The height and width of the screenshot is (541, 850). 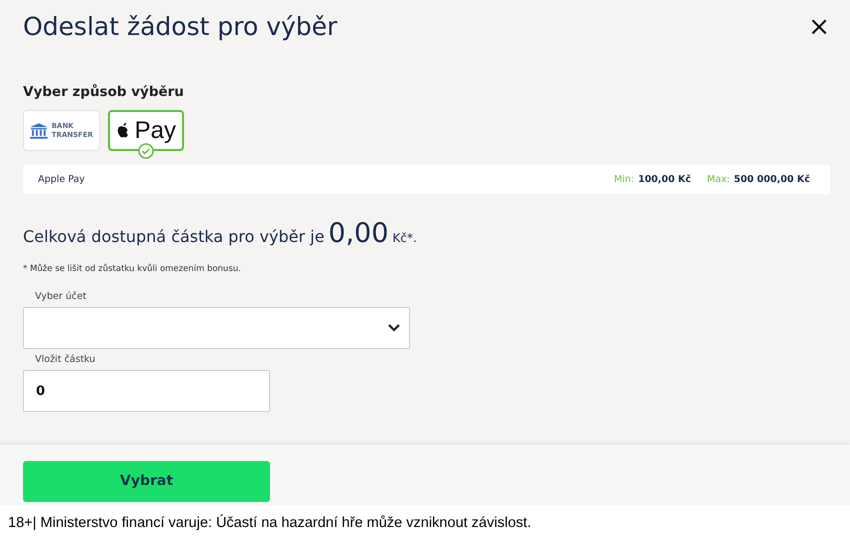 I want to click on bonus-note: * Může se lišit od zůstatku kvůli omezením bonusu., so click(x=132, y=269).